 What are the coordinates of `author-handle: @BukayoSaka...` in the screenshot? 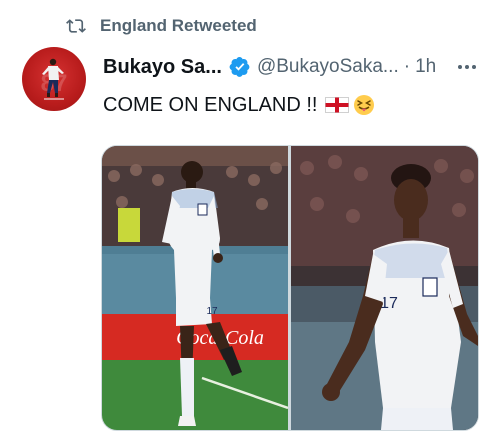 It's located at (328, 67).